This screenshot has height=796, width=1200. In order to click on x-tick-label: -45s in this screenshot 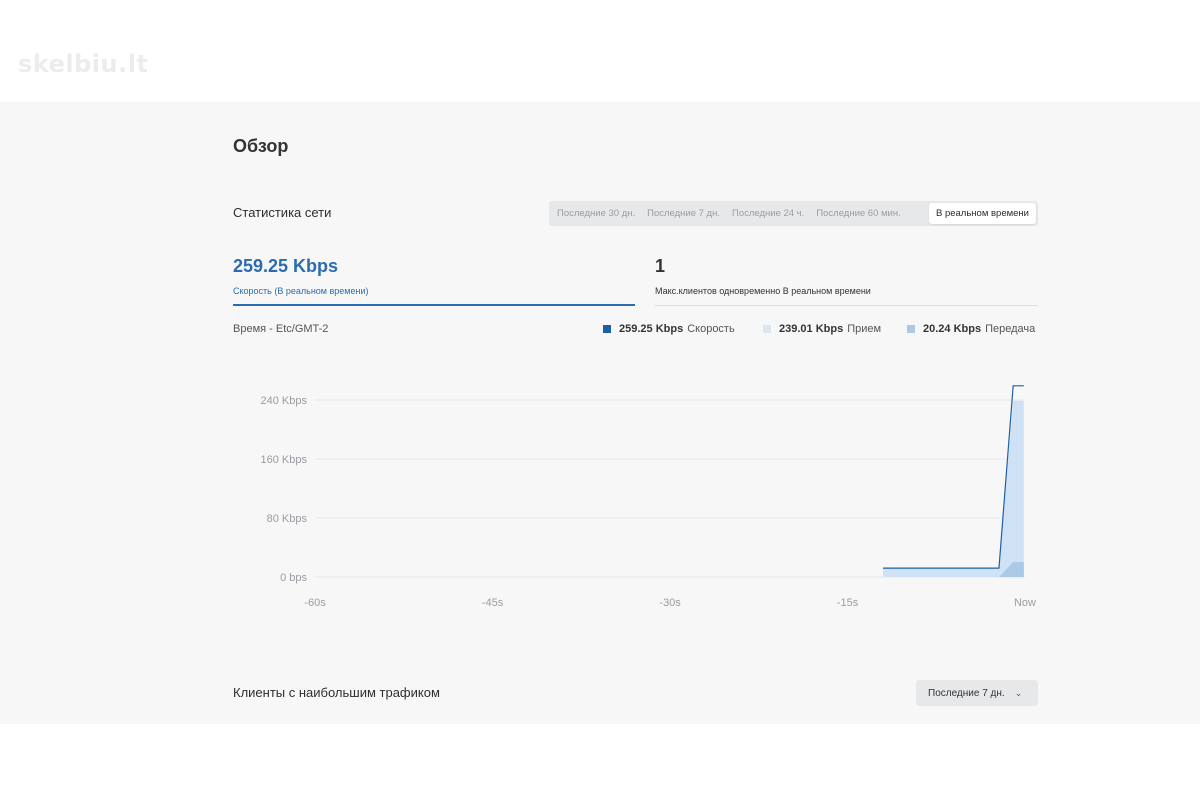, I will do `click(493, 603)`.